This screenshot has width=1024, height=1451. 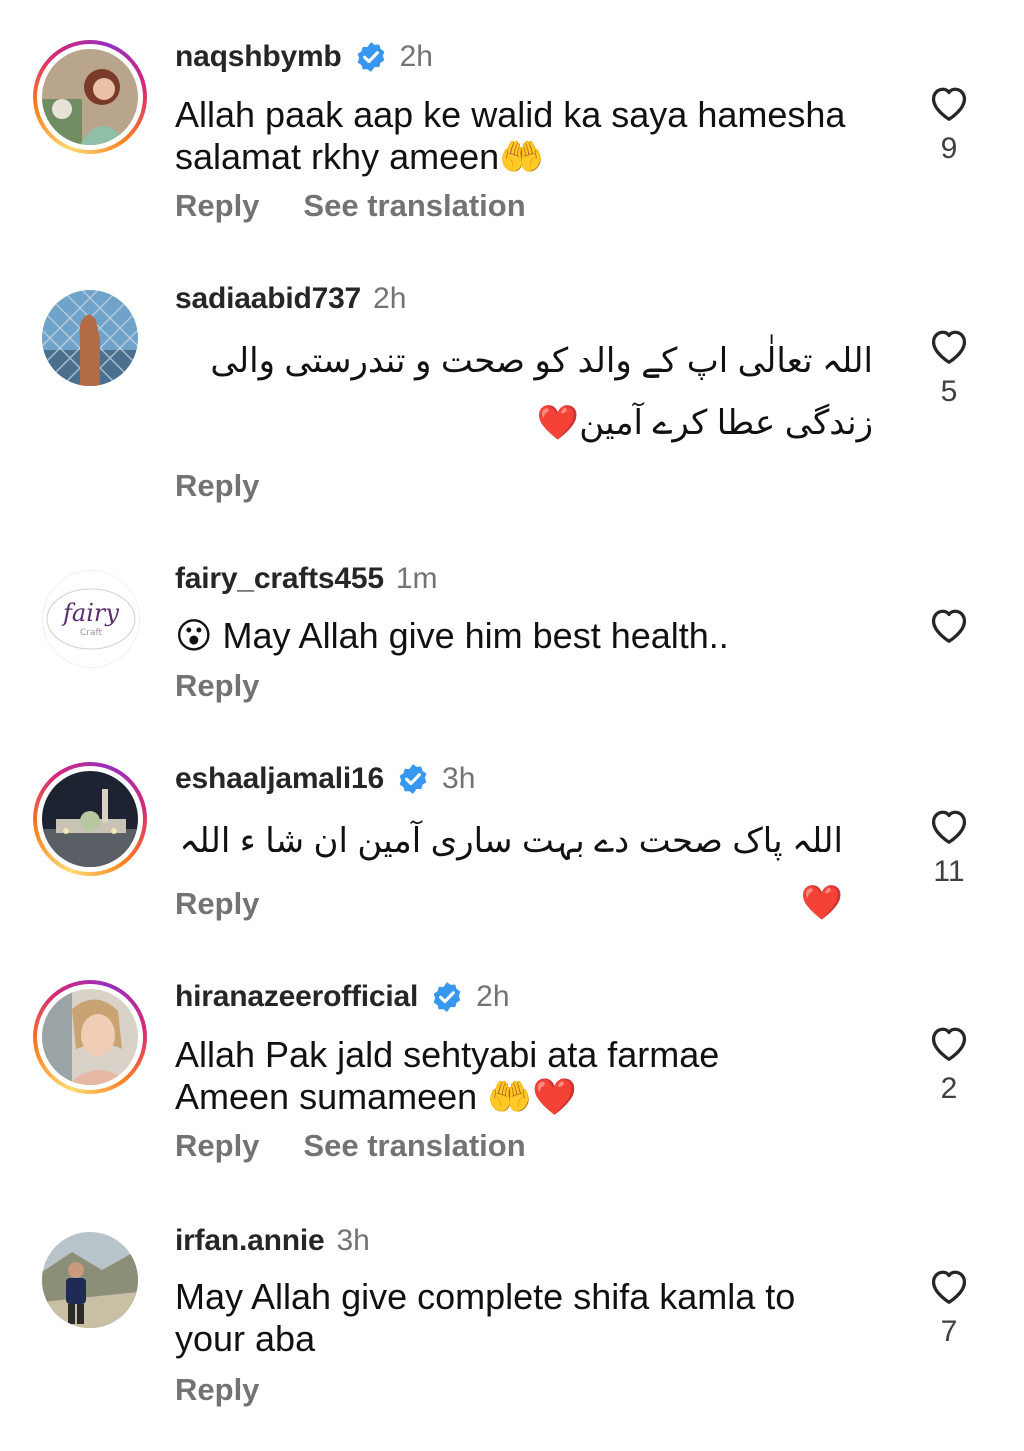 I want to click on username: hiranazeerofficial, so click(x=296, y=997).